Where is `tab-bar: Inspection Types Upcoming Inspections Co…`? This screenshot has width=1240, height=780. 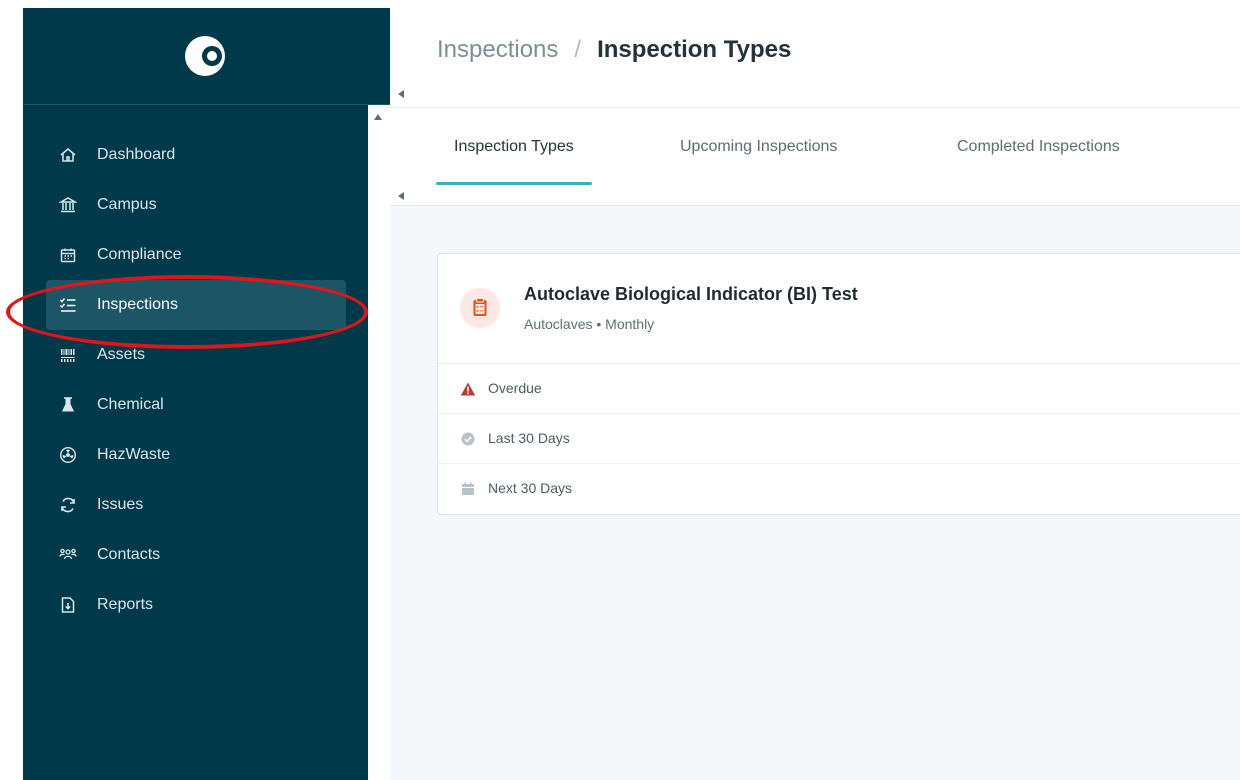 tab-bar: Inspection Types Upcoming Inspections Co… is located at coordinates (815, 157).